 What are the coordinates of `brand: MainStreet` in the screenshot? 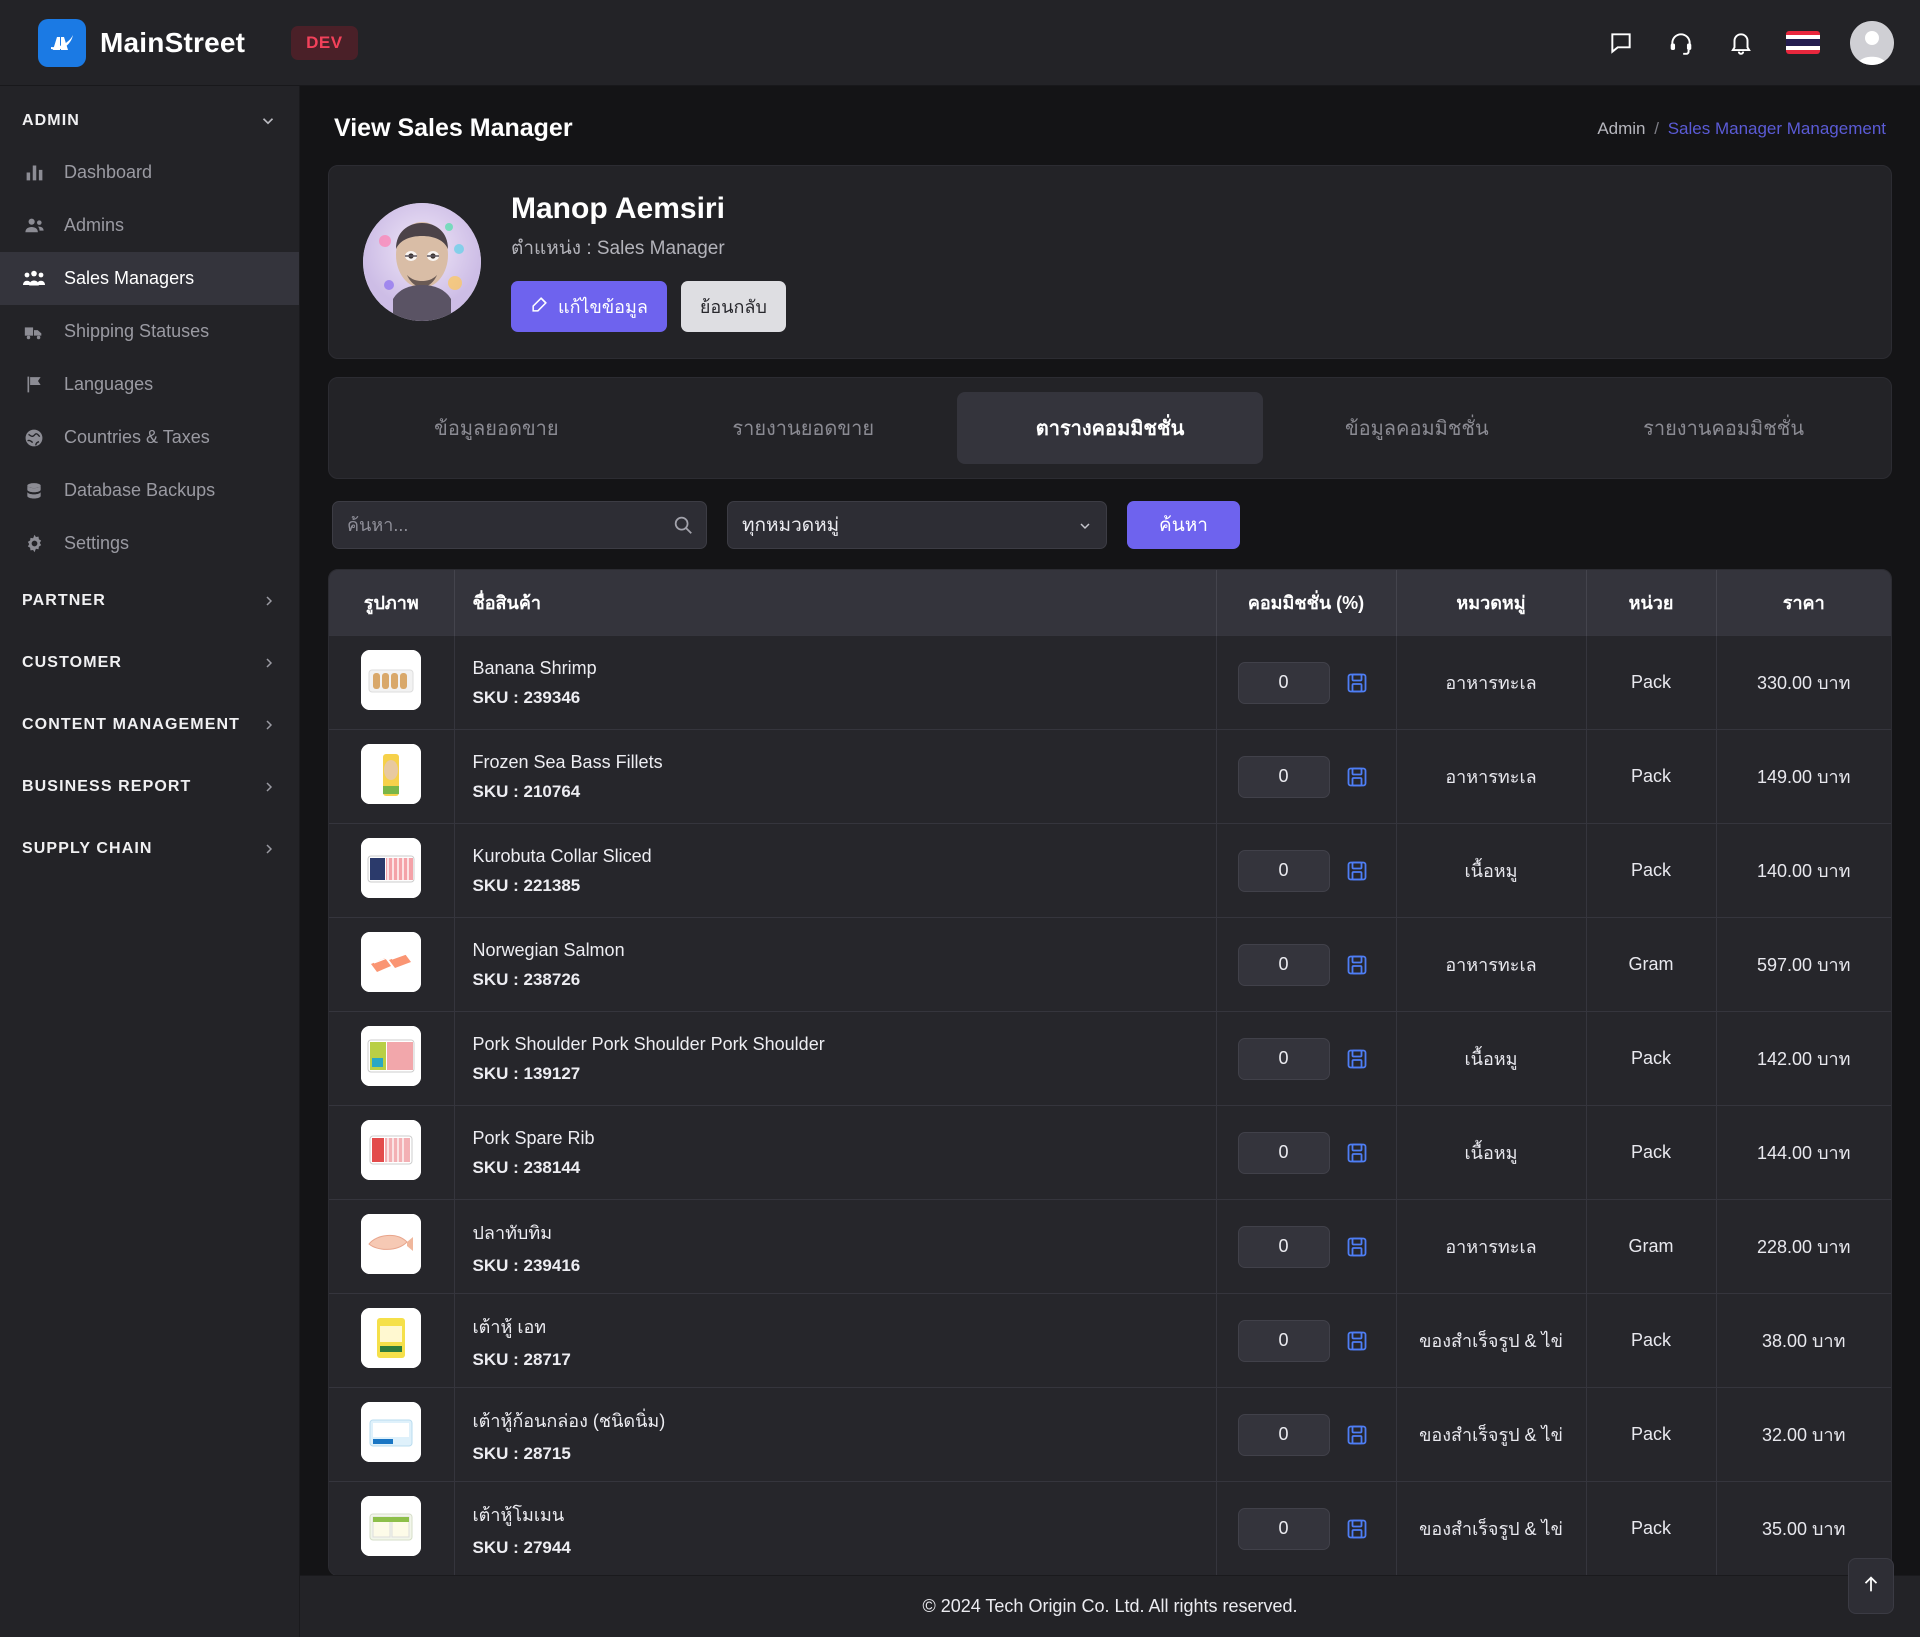 It's located at (141, 42).